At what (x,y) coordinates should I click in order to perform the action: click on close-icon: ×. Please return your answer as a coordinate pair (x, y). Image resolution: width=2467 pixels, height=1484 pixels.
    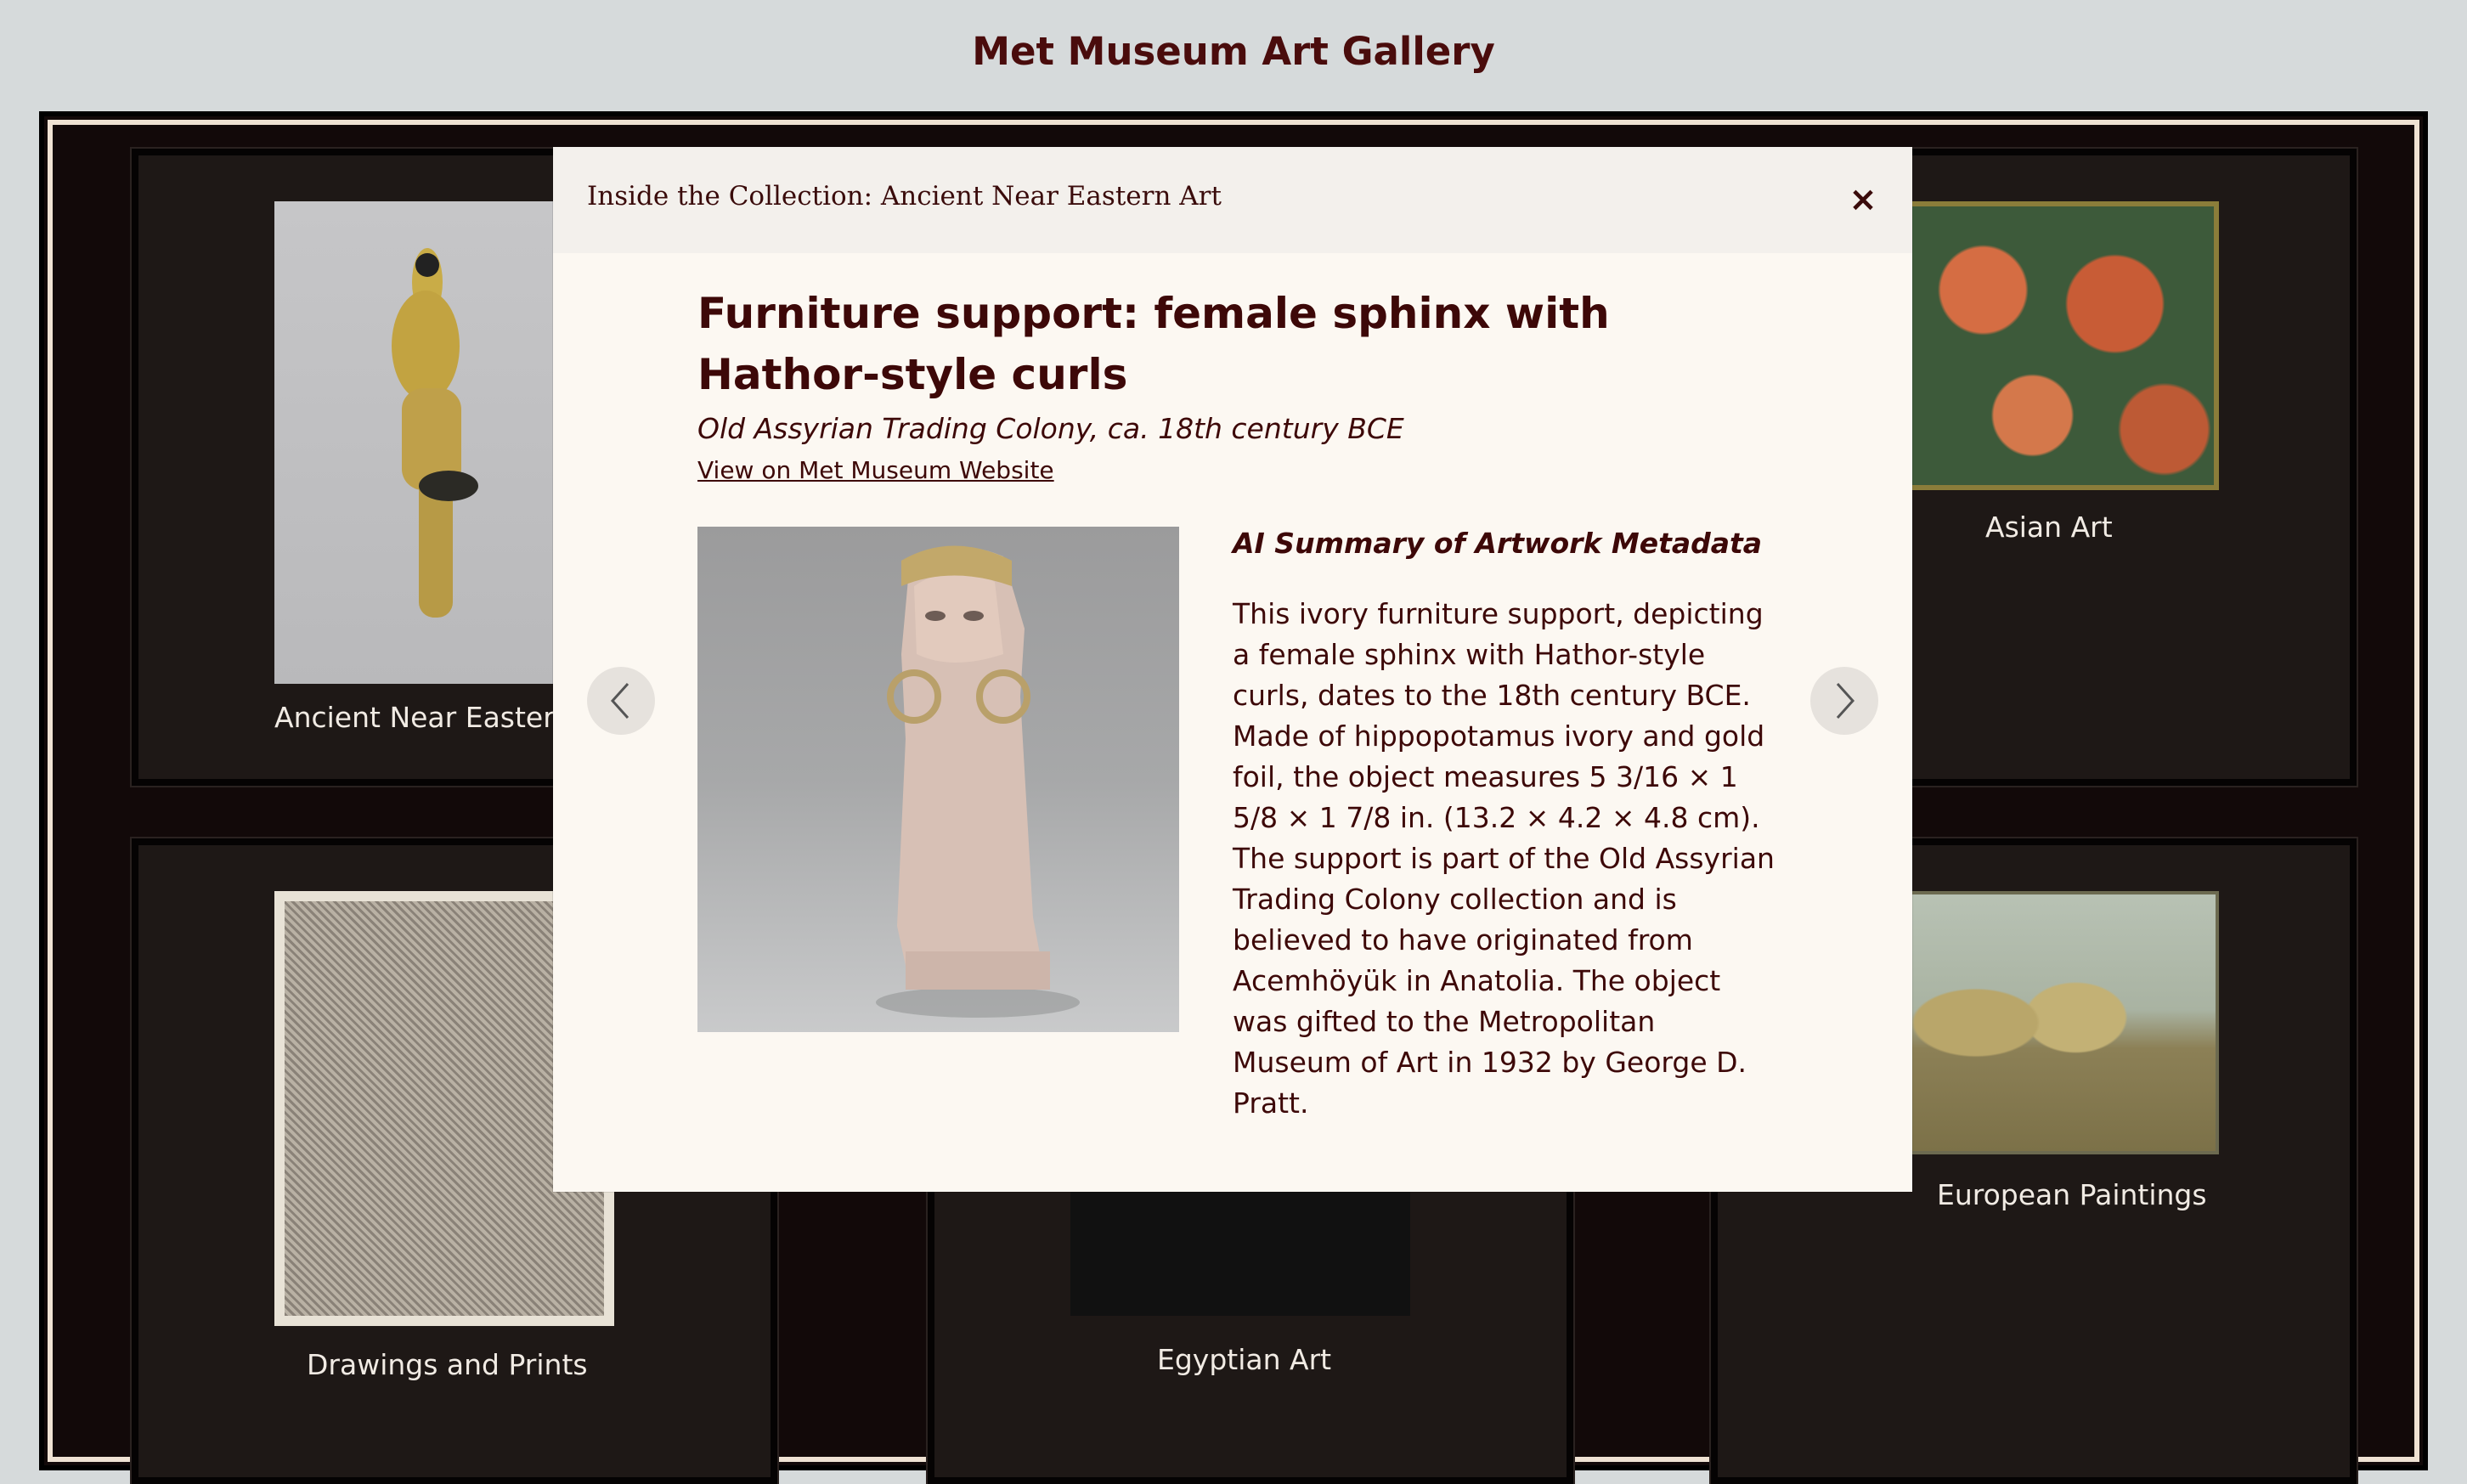
    Looking at the image, I should click on (1863, 199).